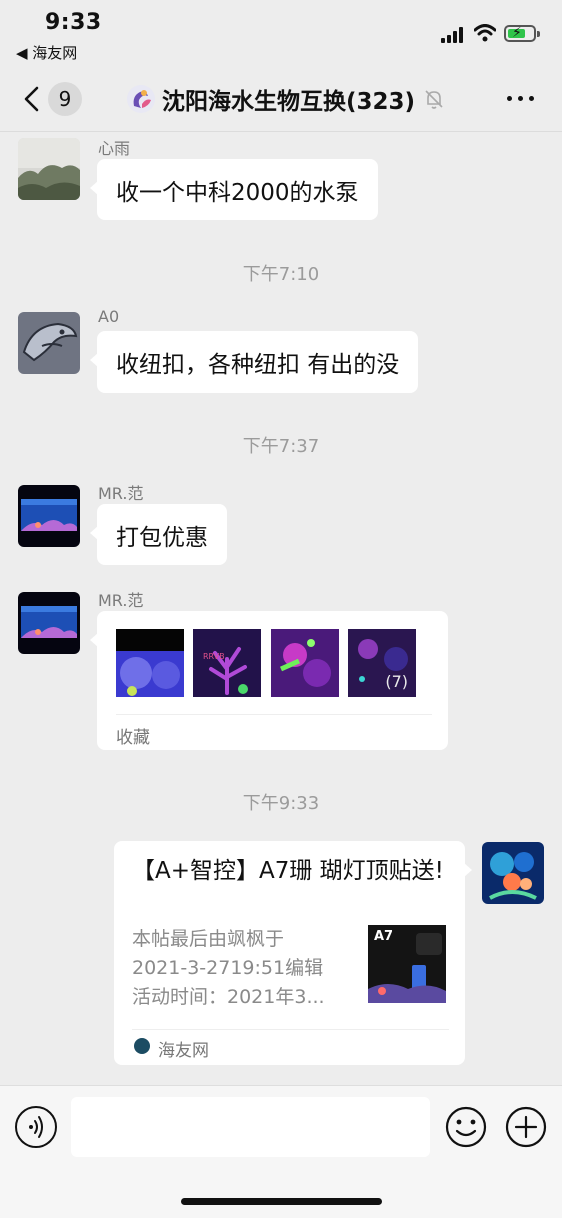 The height and width of the screenshot is (1218, 562). I want to click on favorites-label: 收藏, so click(133, 738).